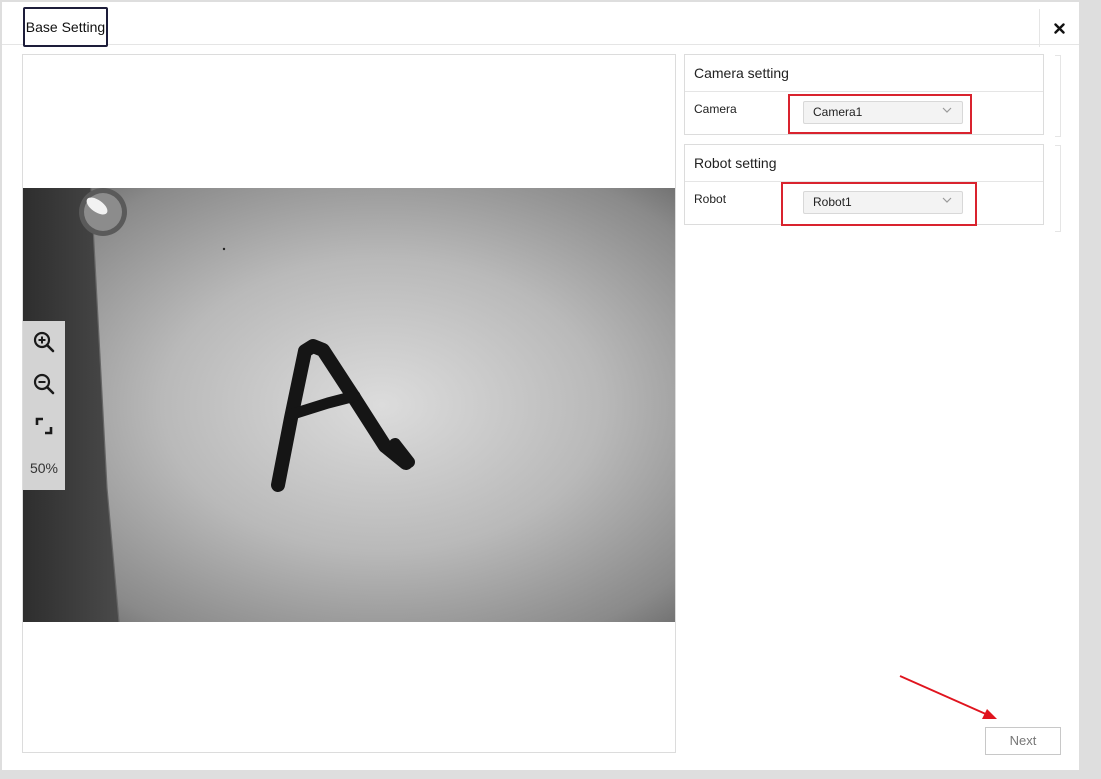 The height and width of the screenshot is (779, 1101). Describe the element at coordinates (832, 202) in the screenshot. I see `robot-select-value: Robot1` at that location.